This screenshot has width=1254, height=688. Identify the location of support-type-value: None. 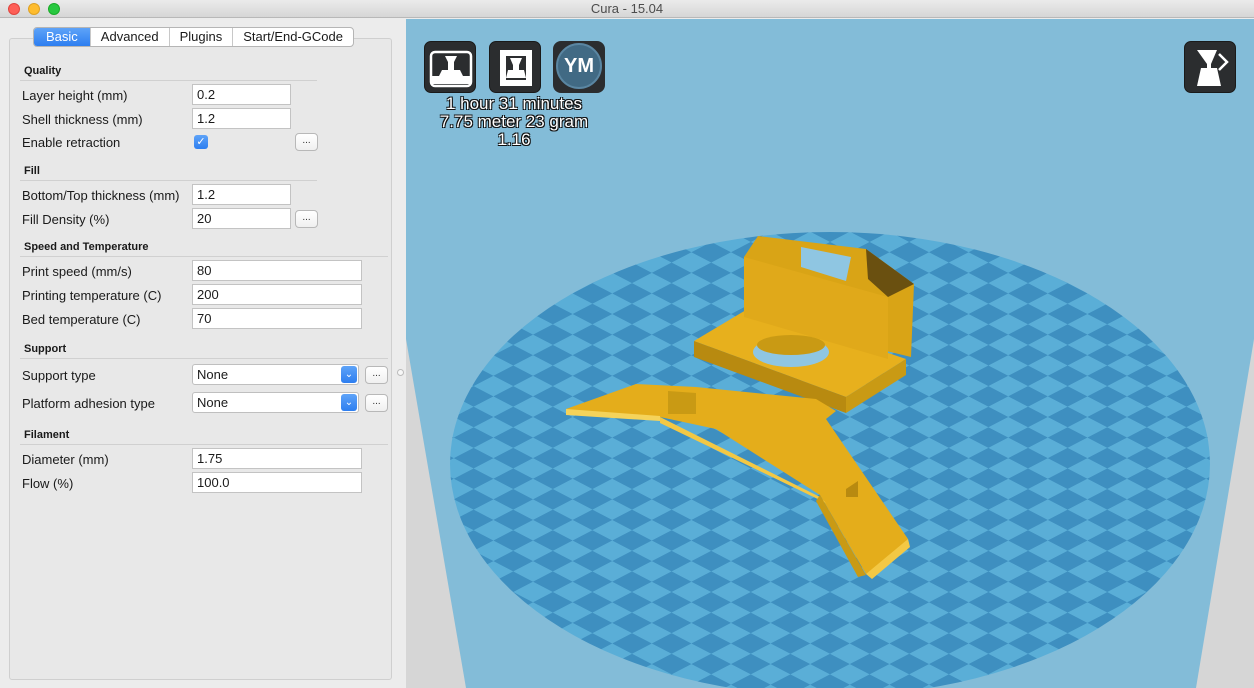
(213, 374).